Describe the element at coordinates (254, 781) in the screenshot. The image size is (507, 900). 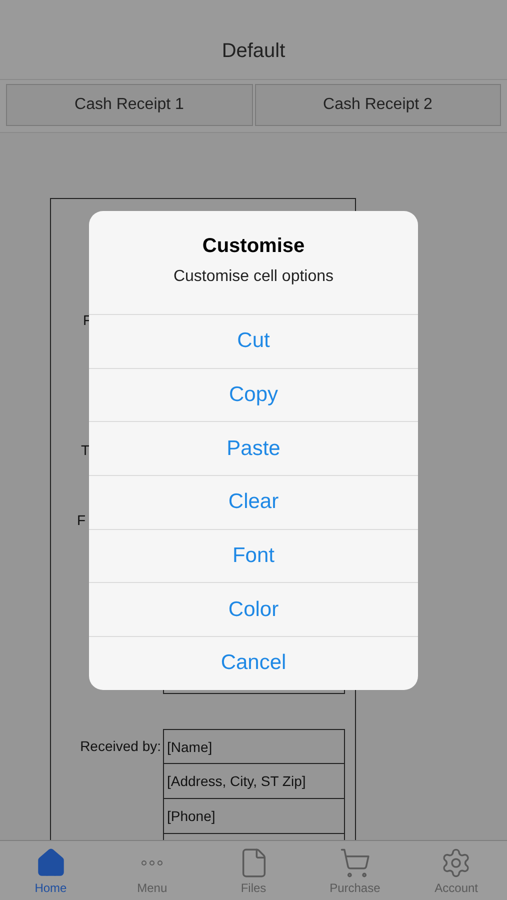
I see `form-cell: [Address, City, ST Zip]` at that location.